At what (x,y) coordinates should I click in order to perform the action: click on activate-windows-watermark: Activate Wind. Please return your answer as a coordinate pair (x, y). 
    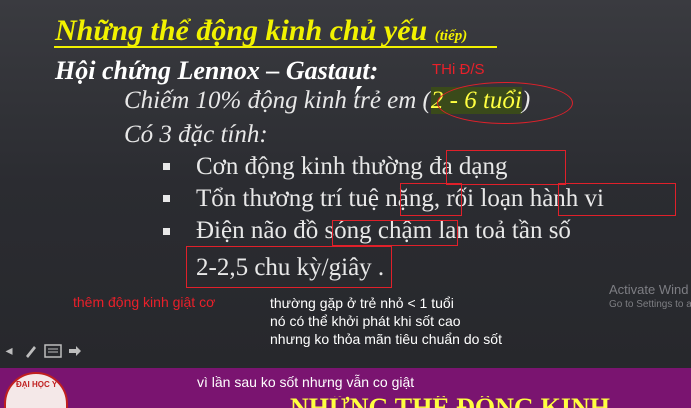
    Looking at the image, I should click on (649, 289).